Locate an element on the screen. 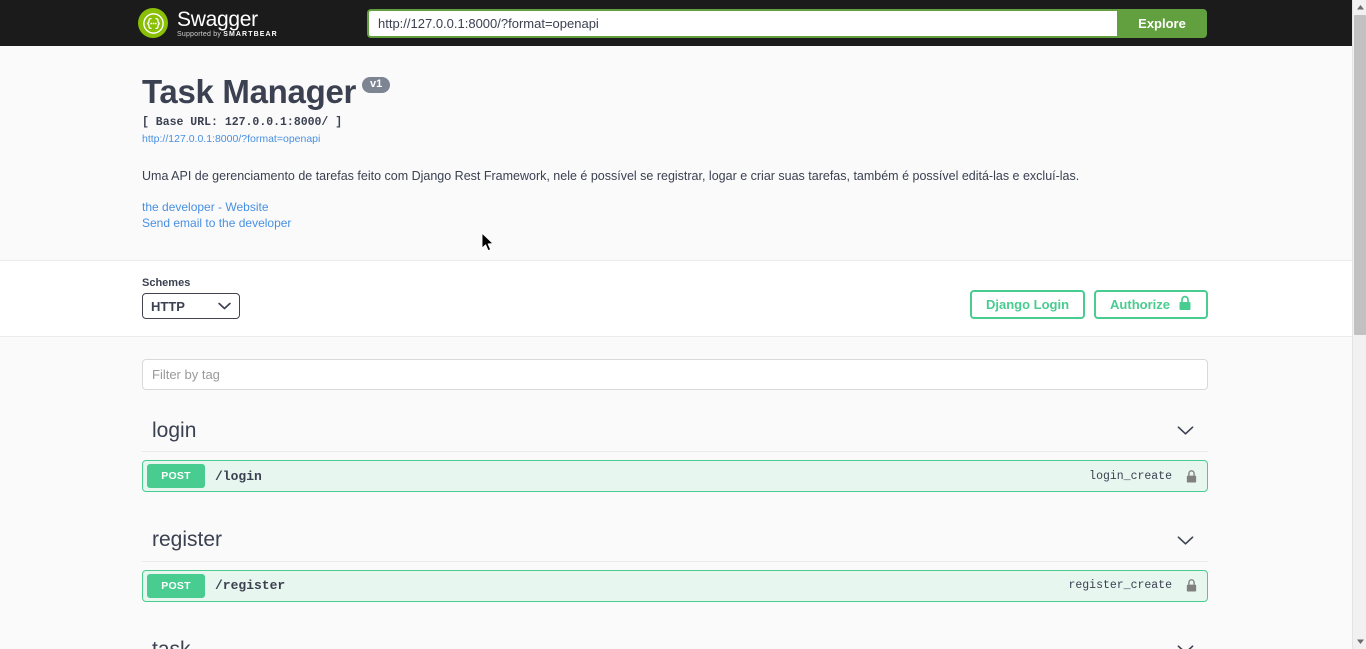  schemes-group: Schemes HTTP is located at coordinates (191, 298).